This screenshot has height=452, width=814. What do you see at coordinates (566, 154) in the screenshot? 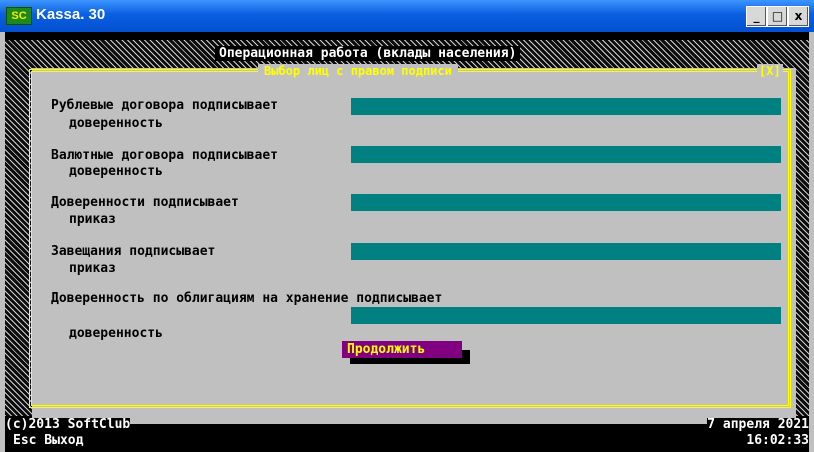
I see `fx-contracts-field` at bounding box center [566, 154].